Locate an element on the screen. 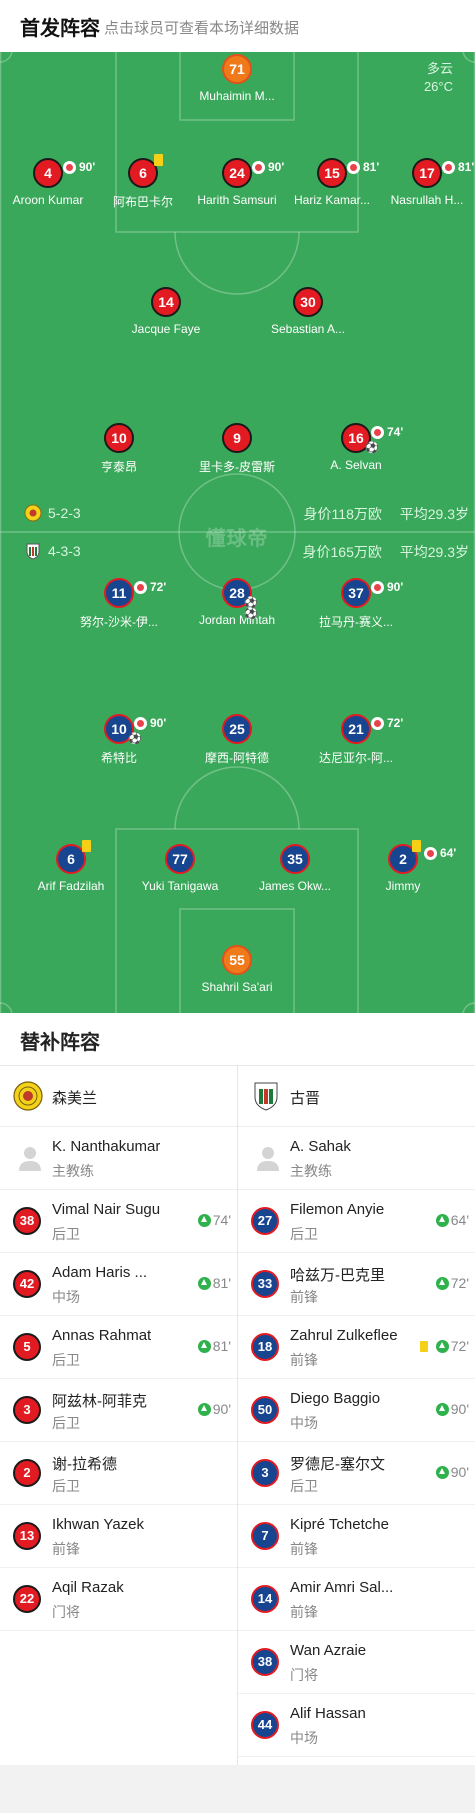 This screenshot has height=1813, width=475. watermark: 懂球帝 is located at coordinates (237, 539).